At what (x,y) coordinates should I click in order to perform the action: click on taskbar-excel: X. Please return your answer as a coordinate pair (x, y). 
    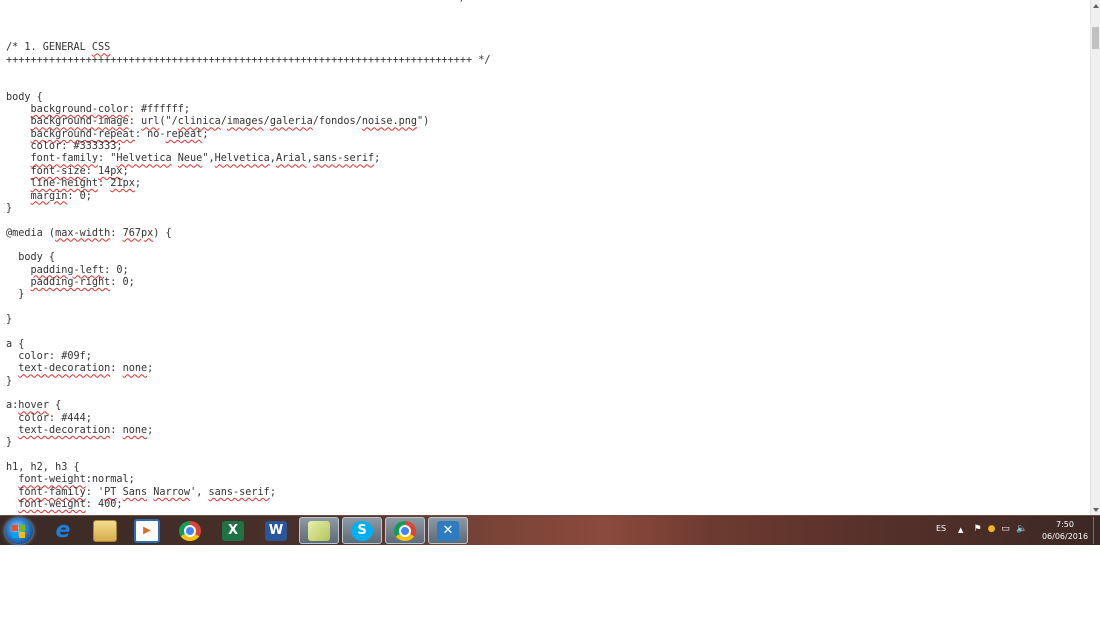
    Looking at the image, I should click on (233, 530).